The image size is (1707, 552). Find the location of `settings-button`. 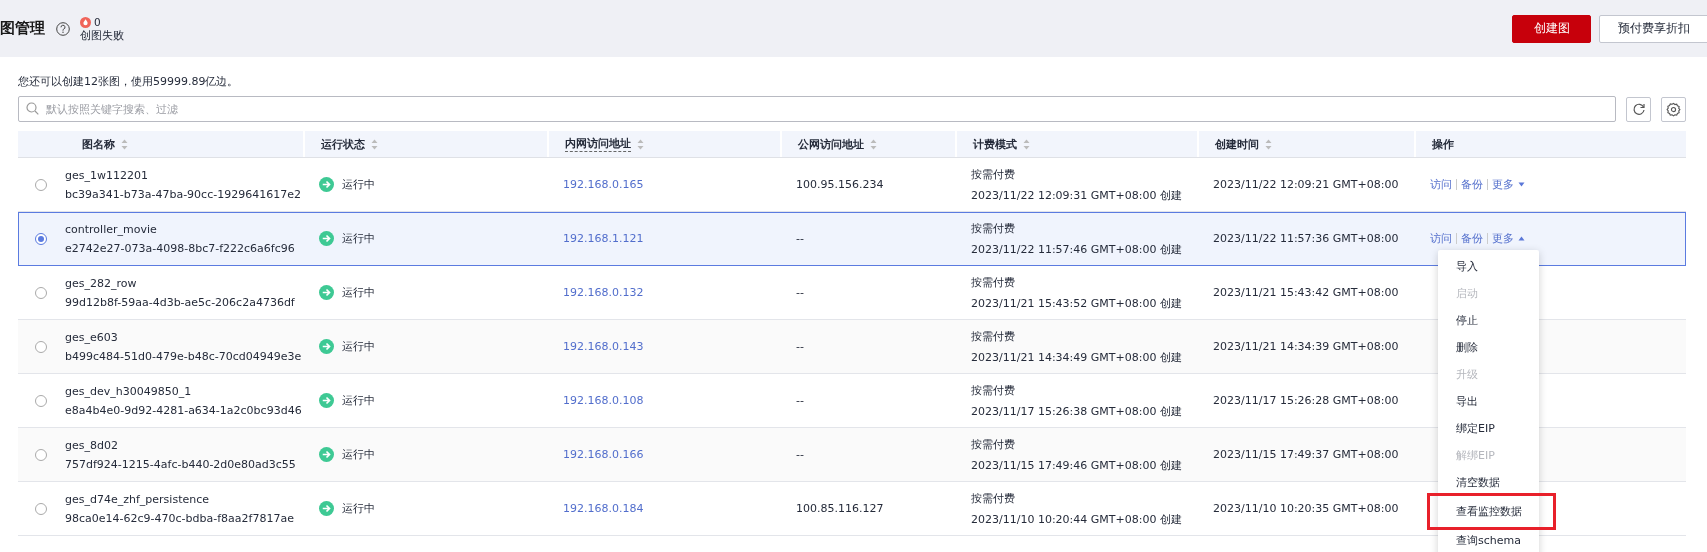

settings-button is located at coordinates (1673, 109).